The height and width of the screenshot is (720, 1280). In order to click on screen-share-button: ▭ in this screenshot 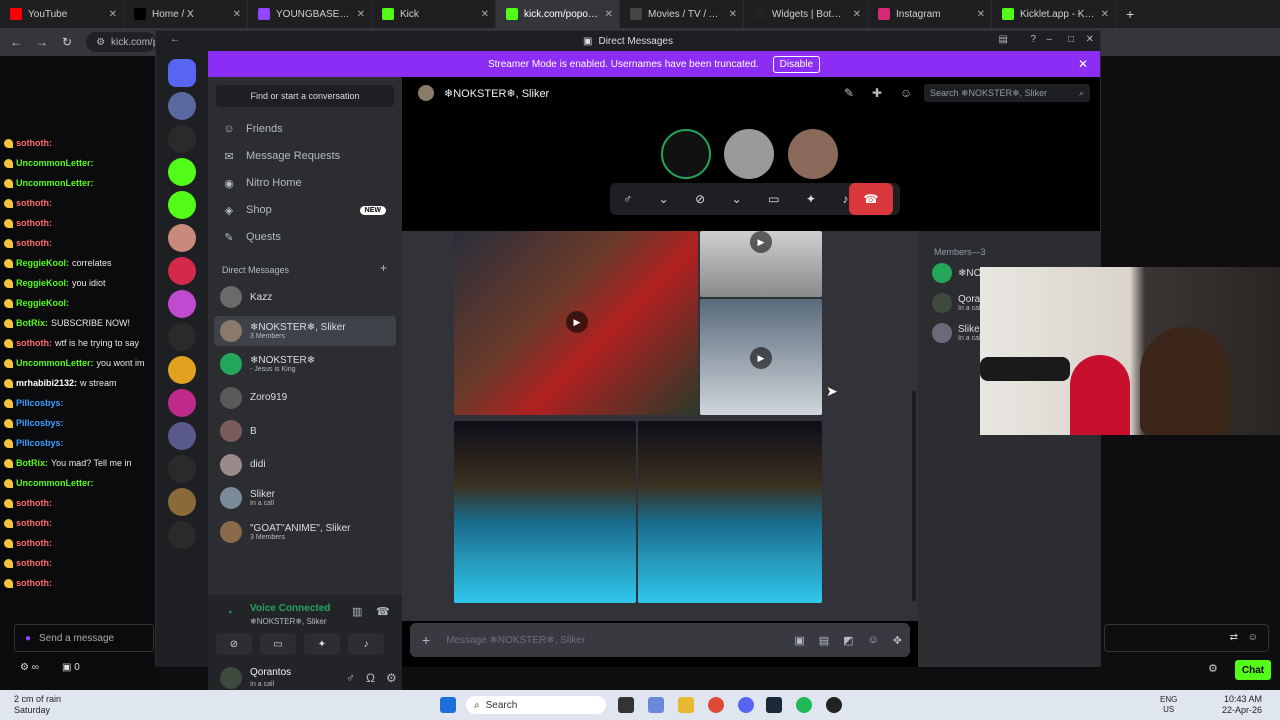, I will do `click(278, 644)`.